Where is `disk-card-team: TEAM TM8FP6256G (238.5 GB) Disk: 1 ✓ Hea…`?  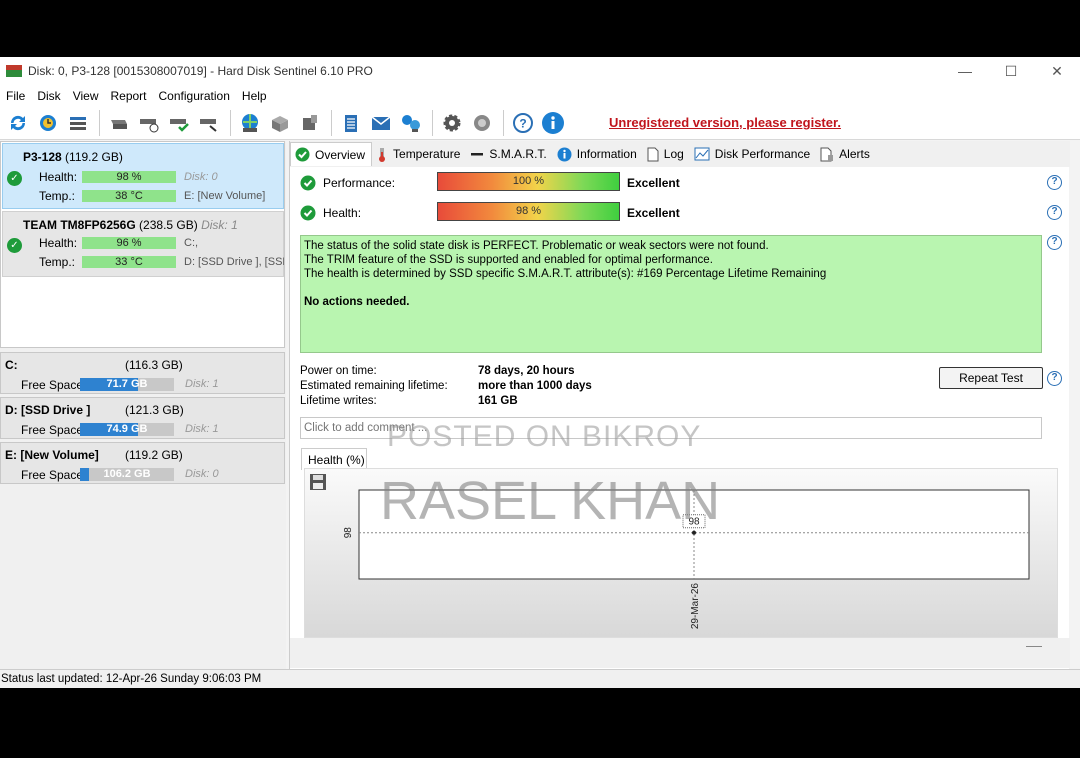
disk-card-team: TEAM TM8FP6256G (238.5 GB) Disk: 1 ✓ Hea… is located at coordinates (143, 244).